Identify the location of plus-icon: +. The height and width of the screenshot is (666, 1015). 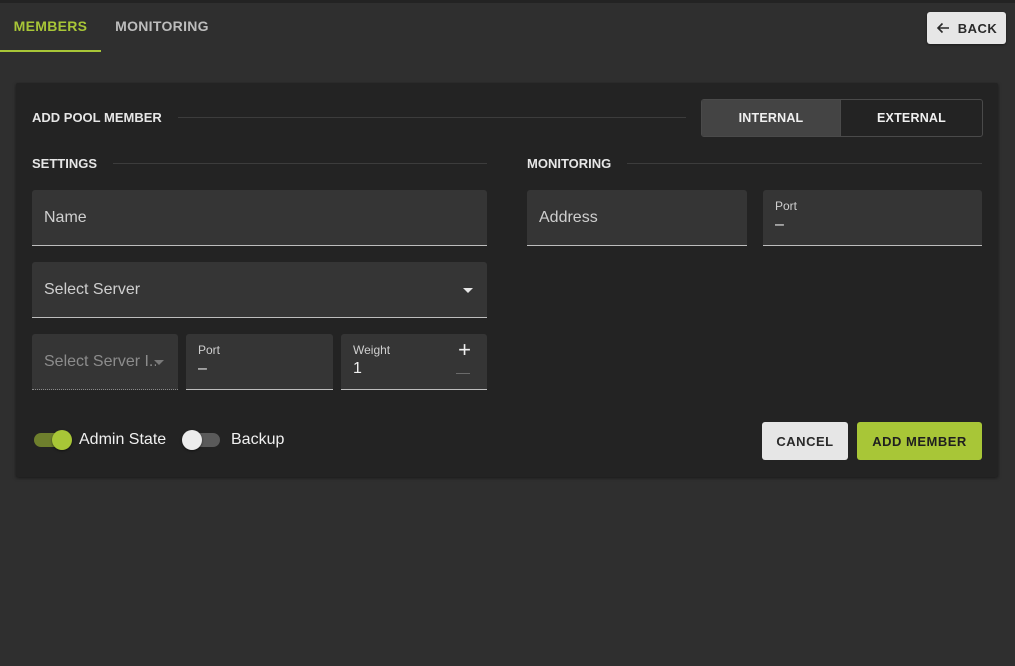
(464, 350).